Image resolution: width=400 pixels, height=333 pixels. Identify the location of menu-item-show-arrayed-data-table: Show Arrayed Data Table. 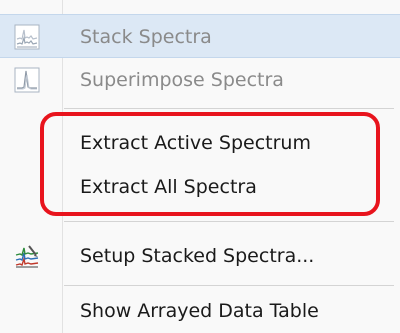
(200, 311).